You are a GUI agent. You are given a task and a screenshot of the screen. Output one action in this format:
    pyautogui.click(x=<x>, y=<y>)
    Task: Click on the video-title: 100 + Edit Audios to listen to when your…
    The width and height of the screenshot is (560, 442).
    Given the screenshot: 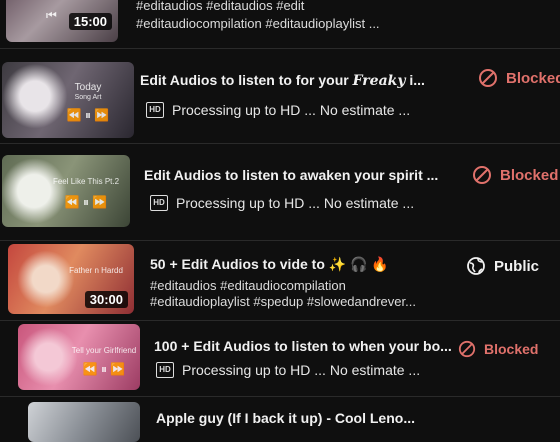 What is the action you would take?
    pyautogui.click(x=303, y=346)
    